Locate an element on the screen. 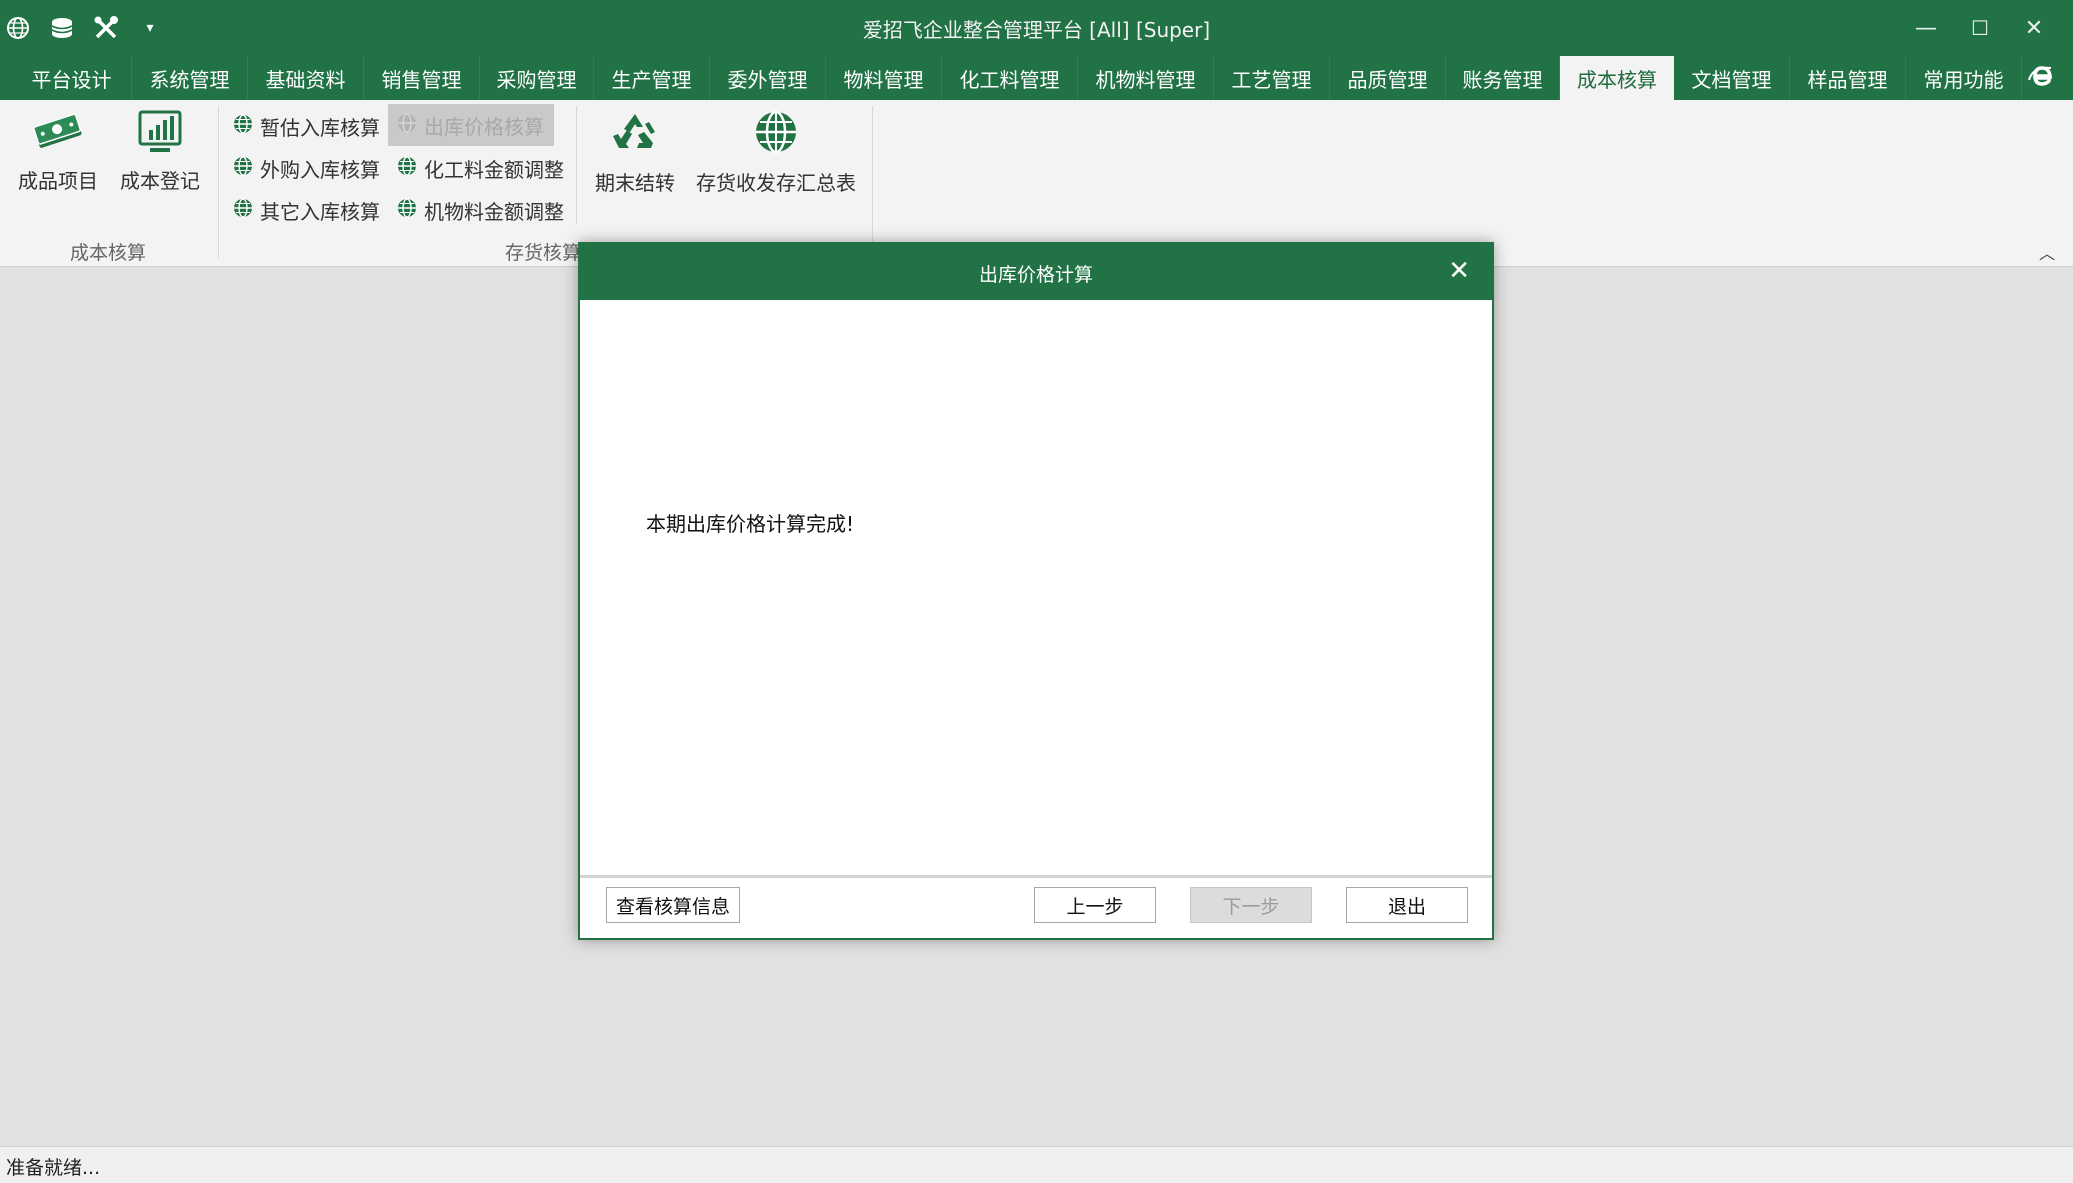 The width and height of the screenshot is (2073, 1183). tab-material-management: 物料管理 is located at coordinates (884, 78).